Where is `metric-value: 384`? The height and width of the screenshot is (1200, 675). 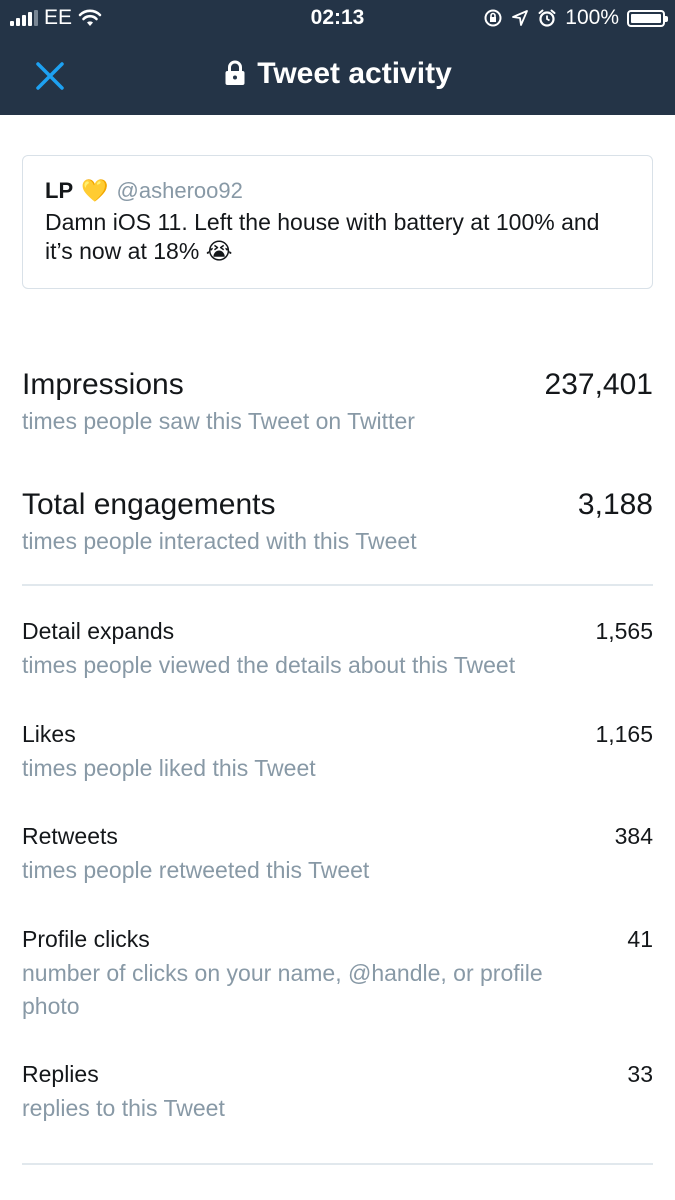 metric-value: 384 is located at coordinates (633, 836).